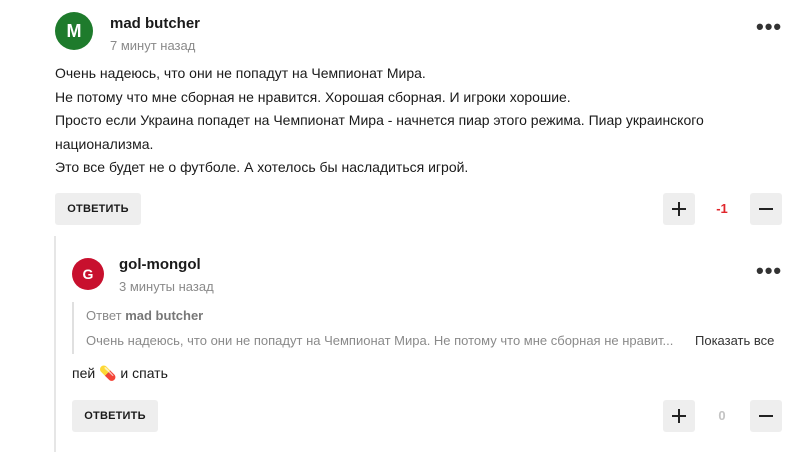 This screenshot has width=812, height=452. What do you see at coordinates (722, 208) in the screenshot?
I see `vote-score: -1` at bounding box center [722, 208].